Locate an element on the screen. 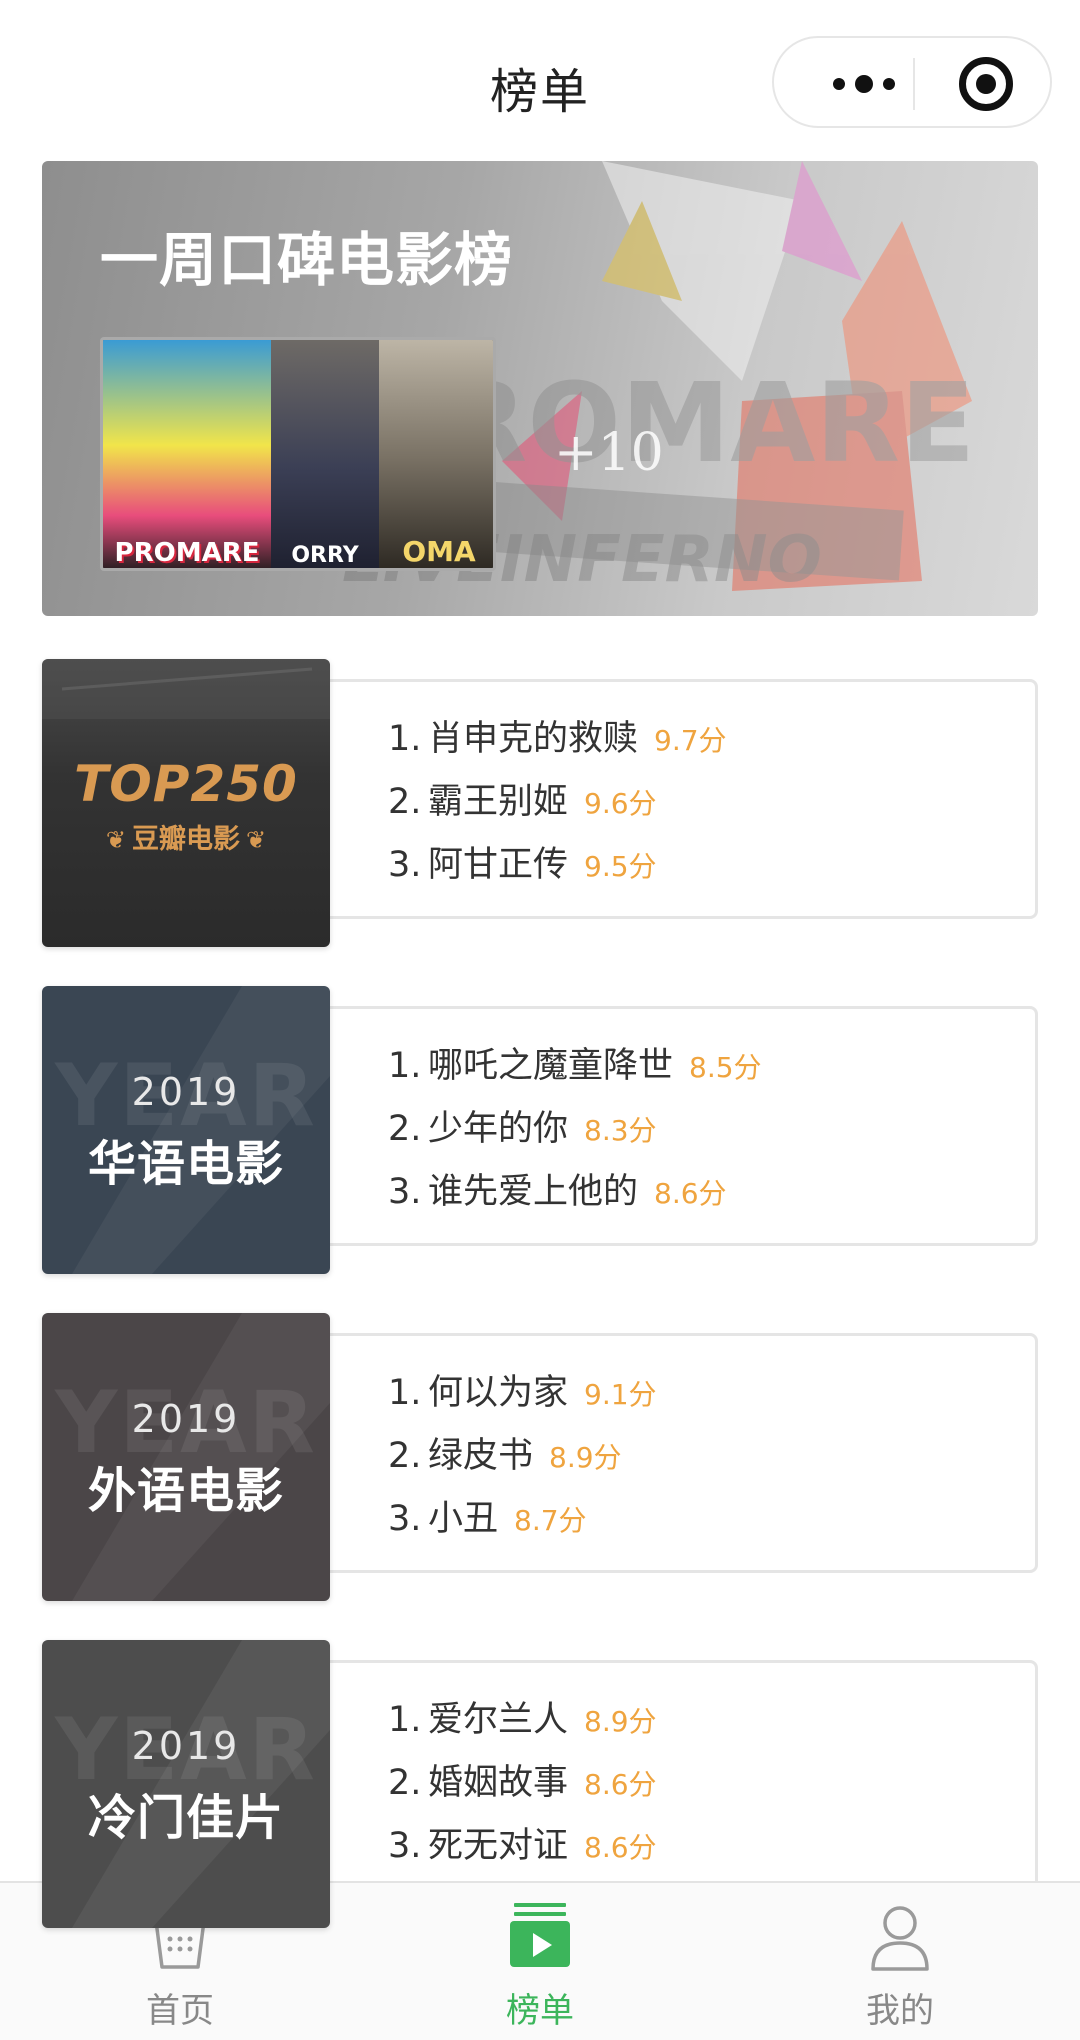 The width and height of the screenshot is (1080, 2040). hidden-gems-cover: YEAR 2019 冷门佳片 is located at coordinates (186, 1784).